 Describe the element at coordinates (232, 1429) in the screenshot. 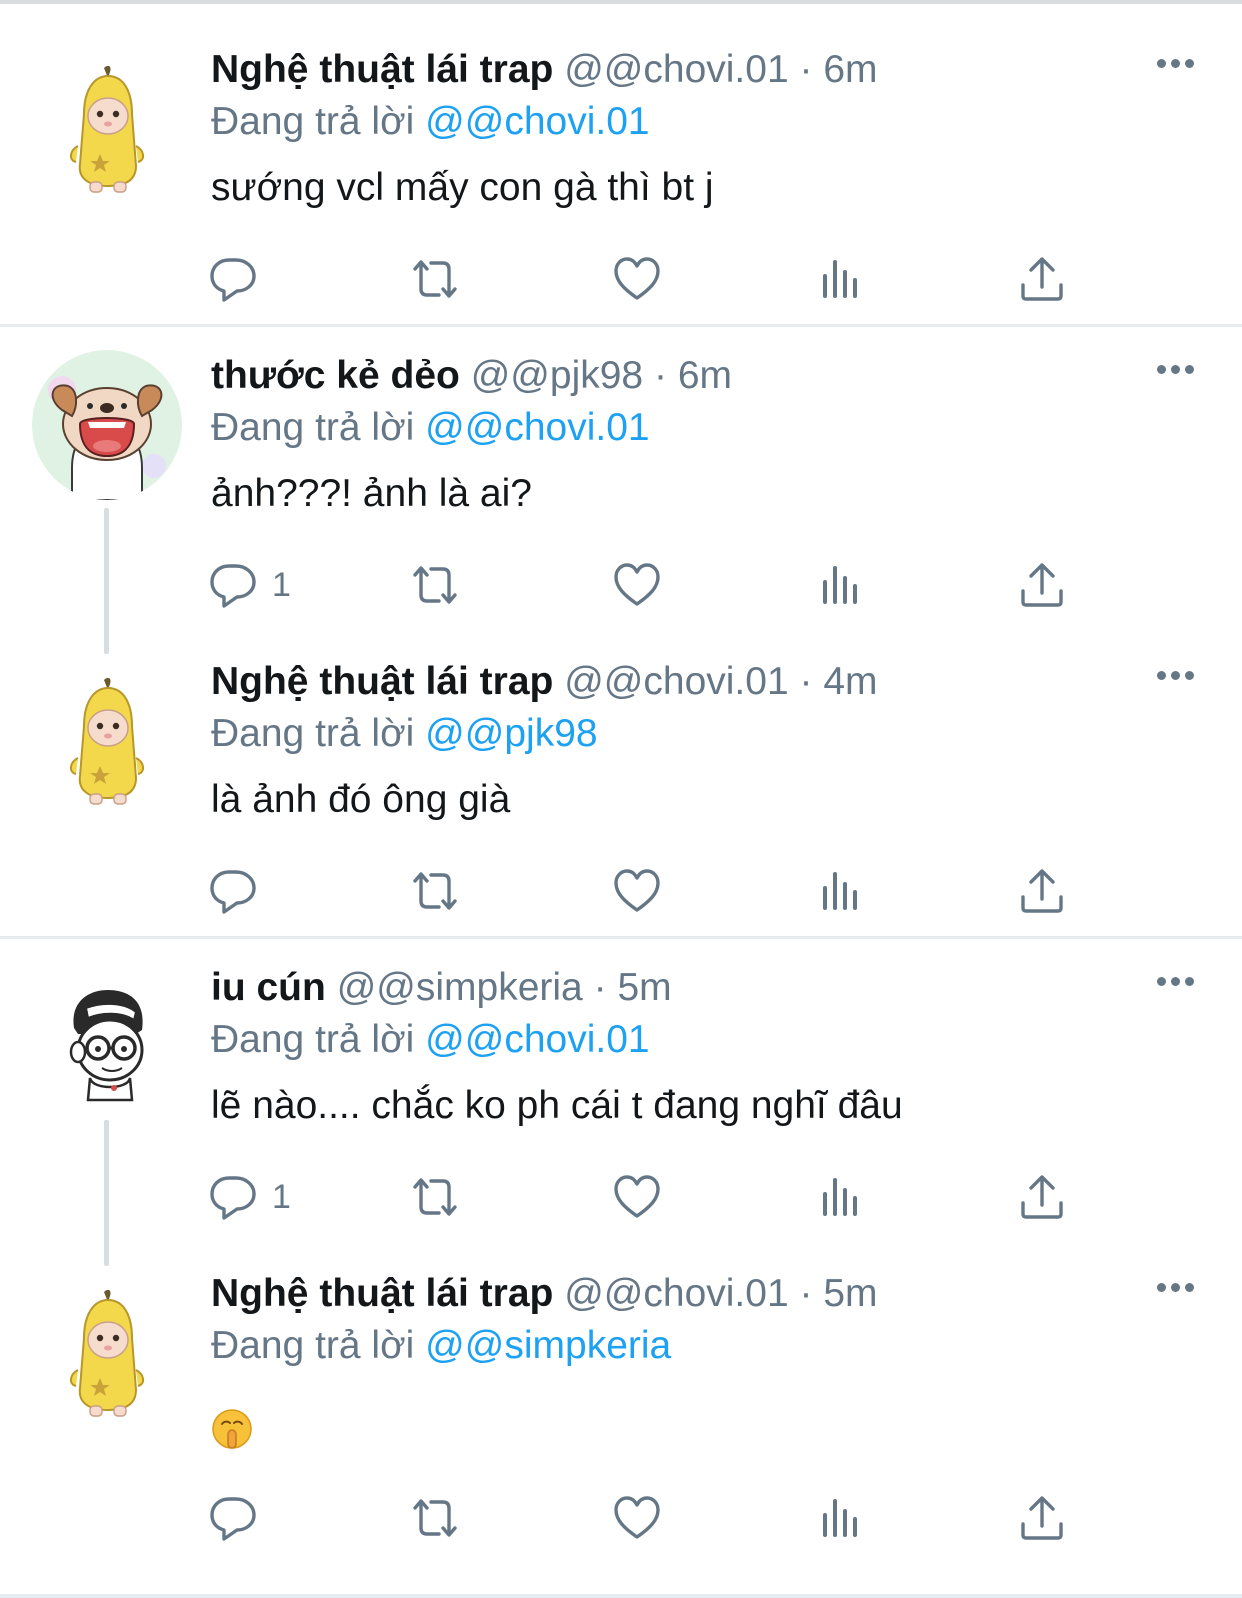

I see `shushing-face-emoji` at that location.